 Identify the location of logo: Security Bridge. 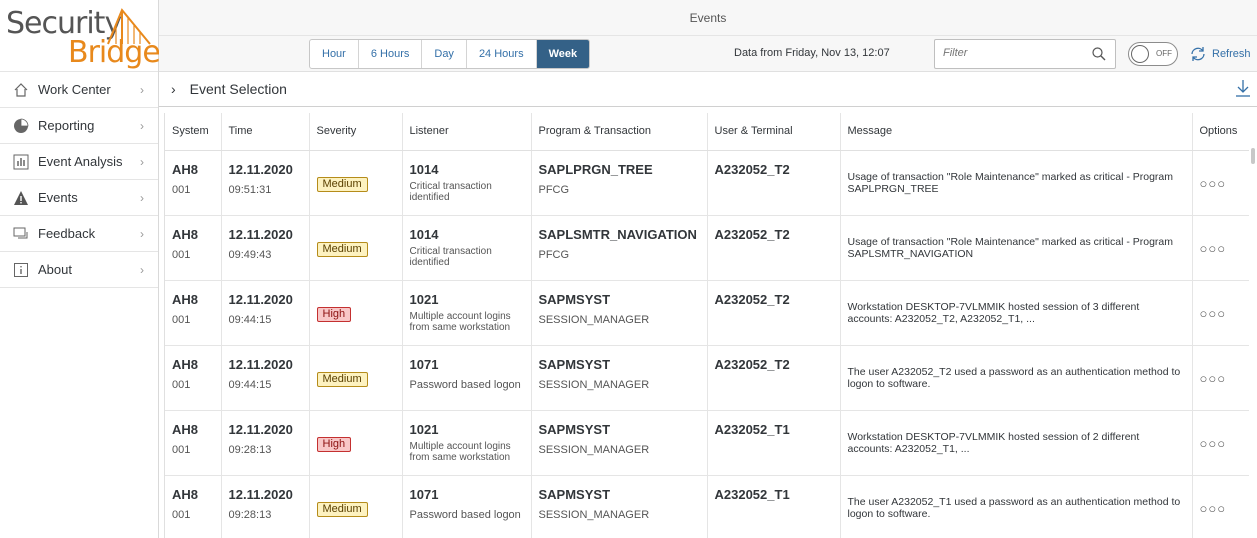
(80, 36).